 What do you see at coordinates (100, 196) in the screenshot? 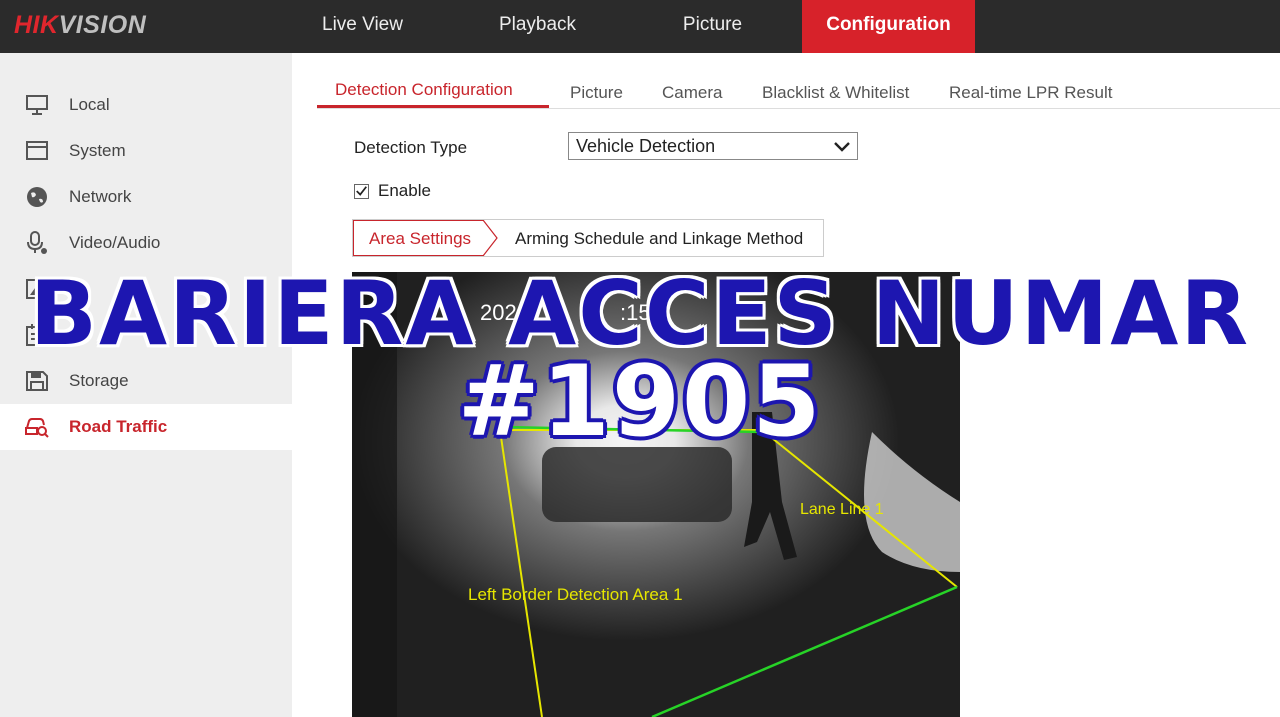
I see `sidebar-item-label: Network` at bounding box center [100, 196].